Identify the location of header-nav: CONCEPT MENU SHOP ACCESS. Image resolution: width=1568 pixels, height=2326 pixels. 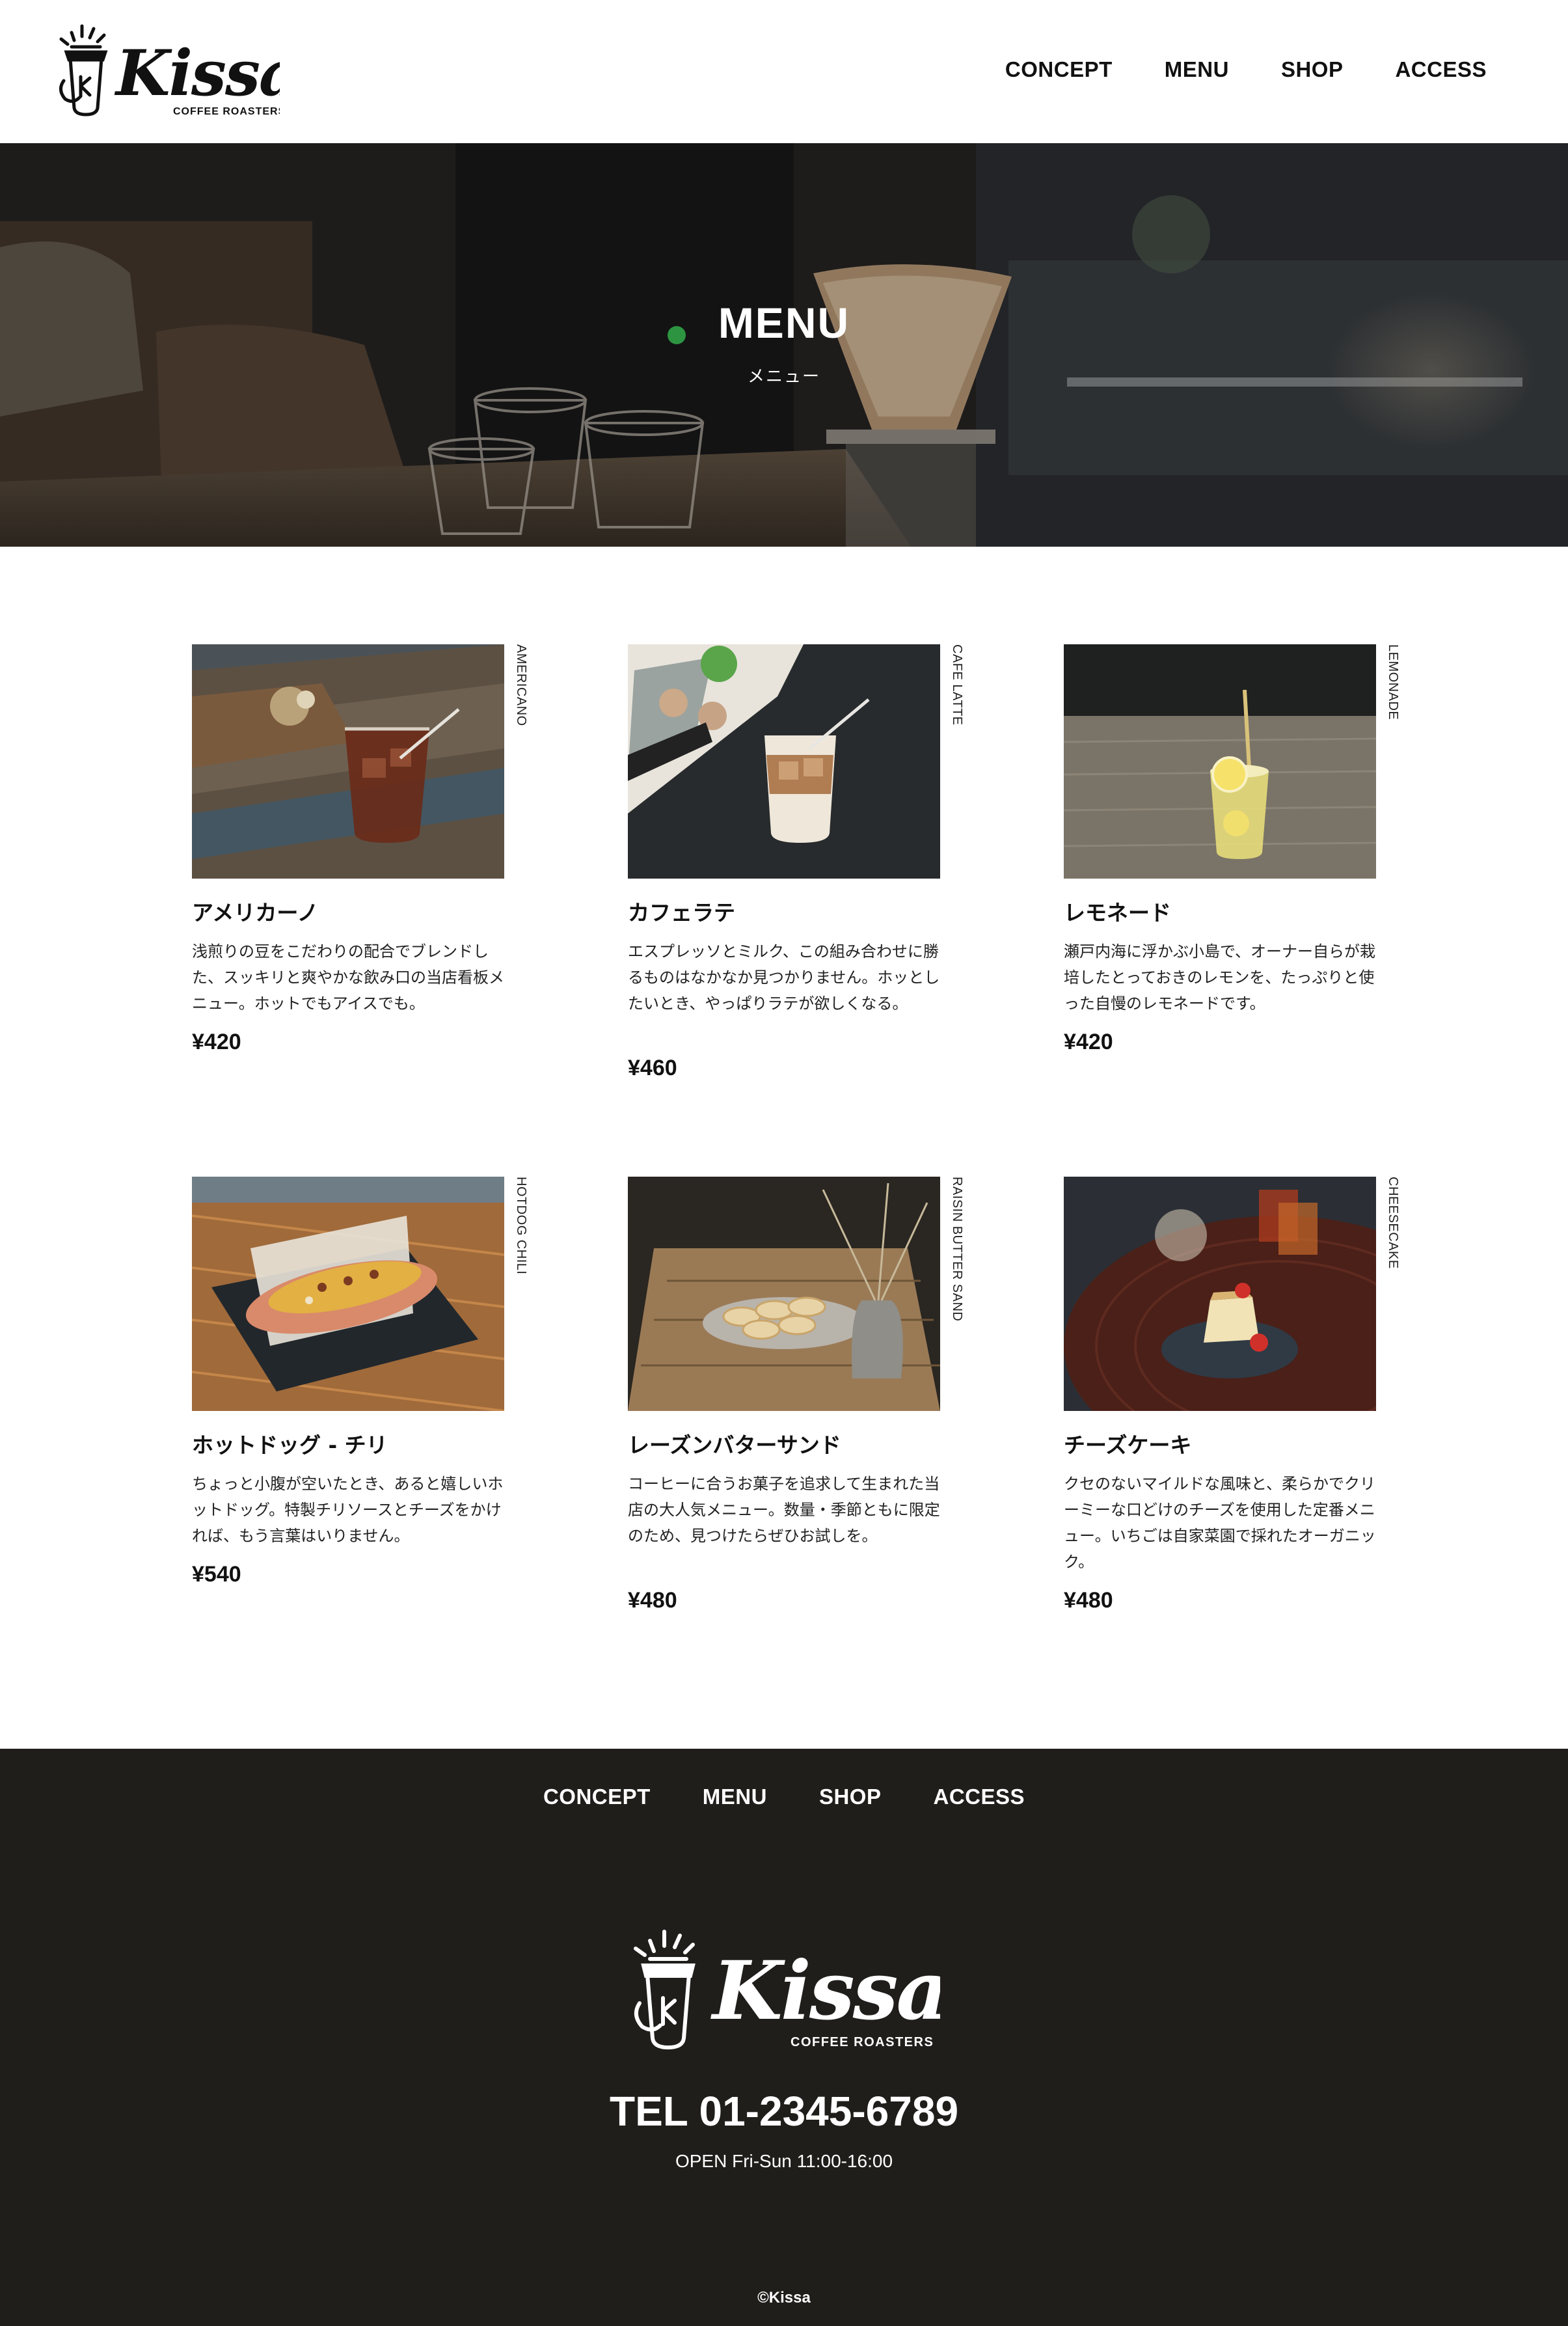
(1246, 69).